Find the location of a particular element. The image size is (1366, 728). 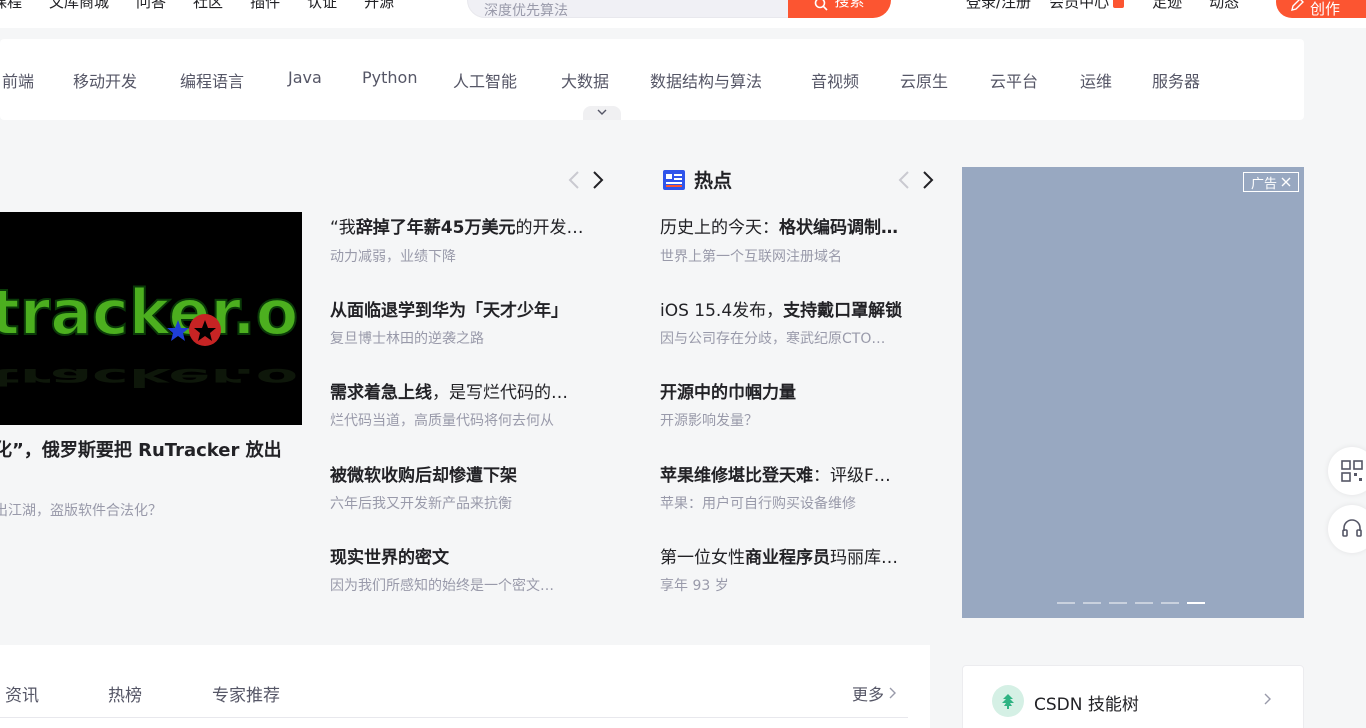

chevron-down-icon is located at coordinates (602, 112).